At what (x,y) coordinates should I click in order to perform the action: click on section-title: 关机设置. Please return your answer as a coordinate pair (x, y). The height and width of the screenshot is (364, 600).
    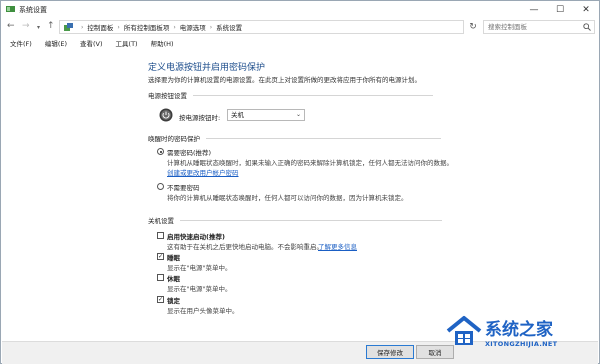
    Looking at the image, I should click on (161, 221).